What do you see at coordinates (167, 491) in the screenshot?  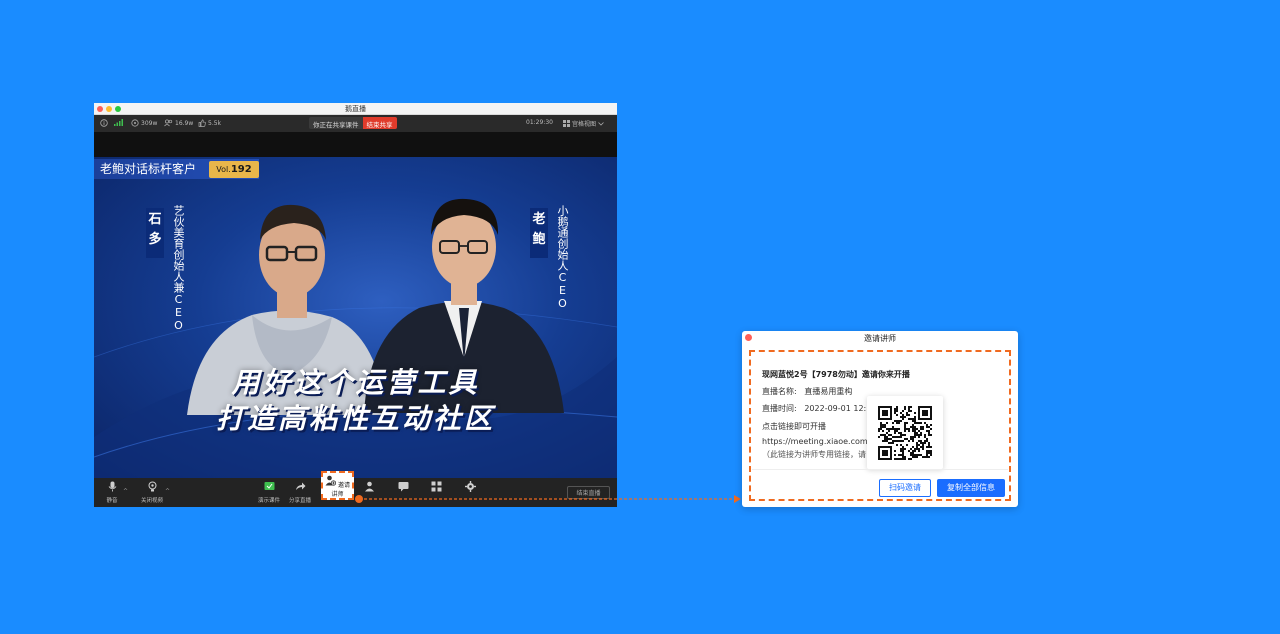 I see `video-options-chevron-icon: ^` at bounding box center [167, 491].